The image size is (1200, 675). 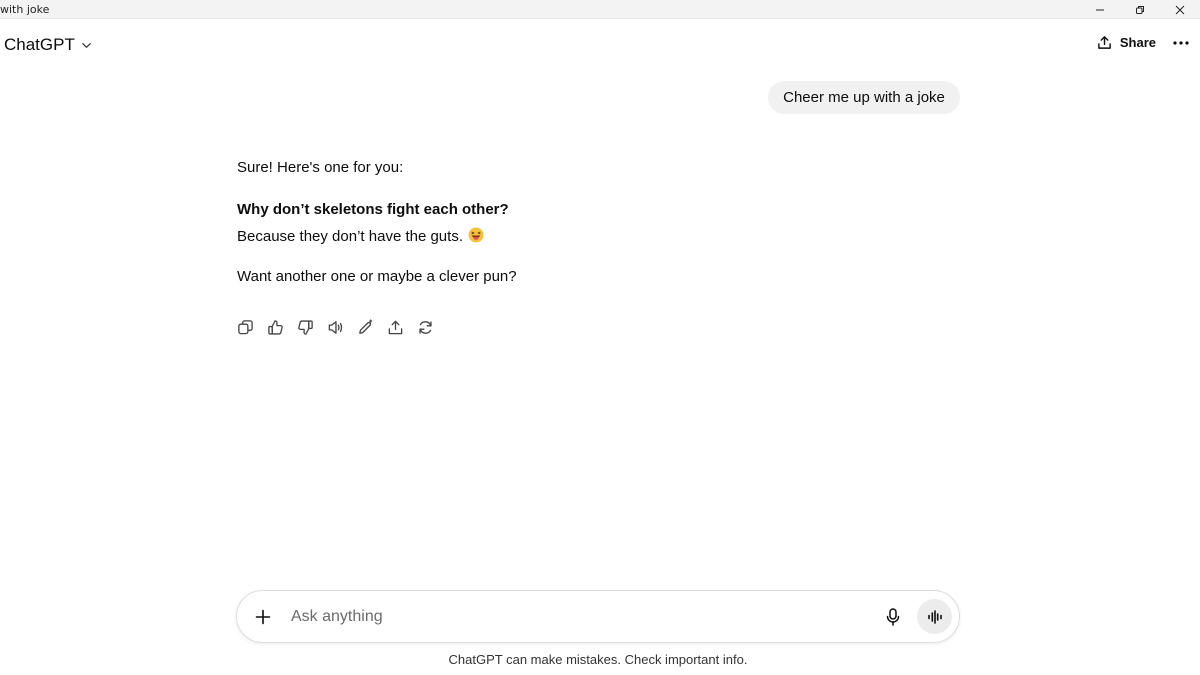 What do you see at coordinates (373, 209) in the screenshot?
I see `joke-question: Why don’t skeletons fight each other?` at bounding box center [373, 209].